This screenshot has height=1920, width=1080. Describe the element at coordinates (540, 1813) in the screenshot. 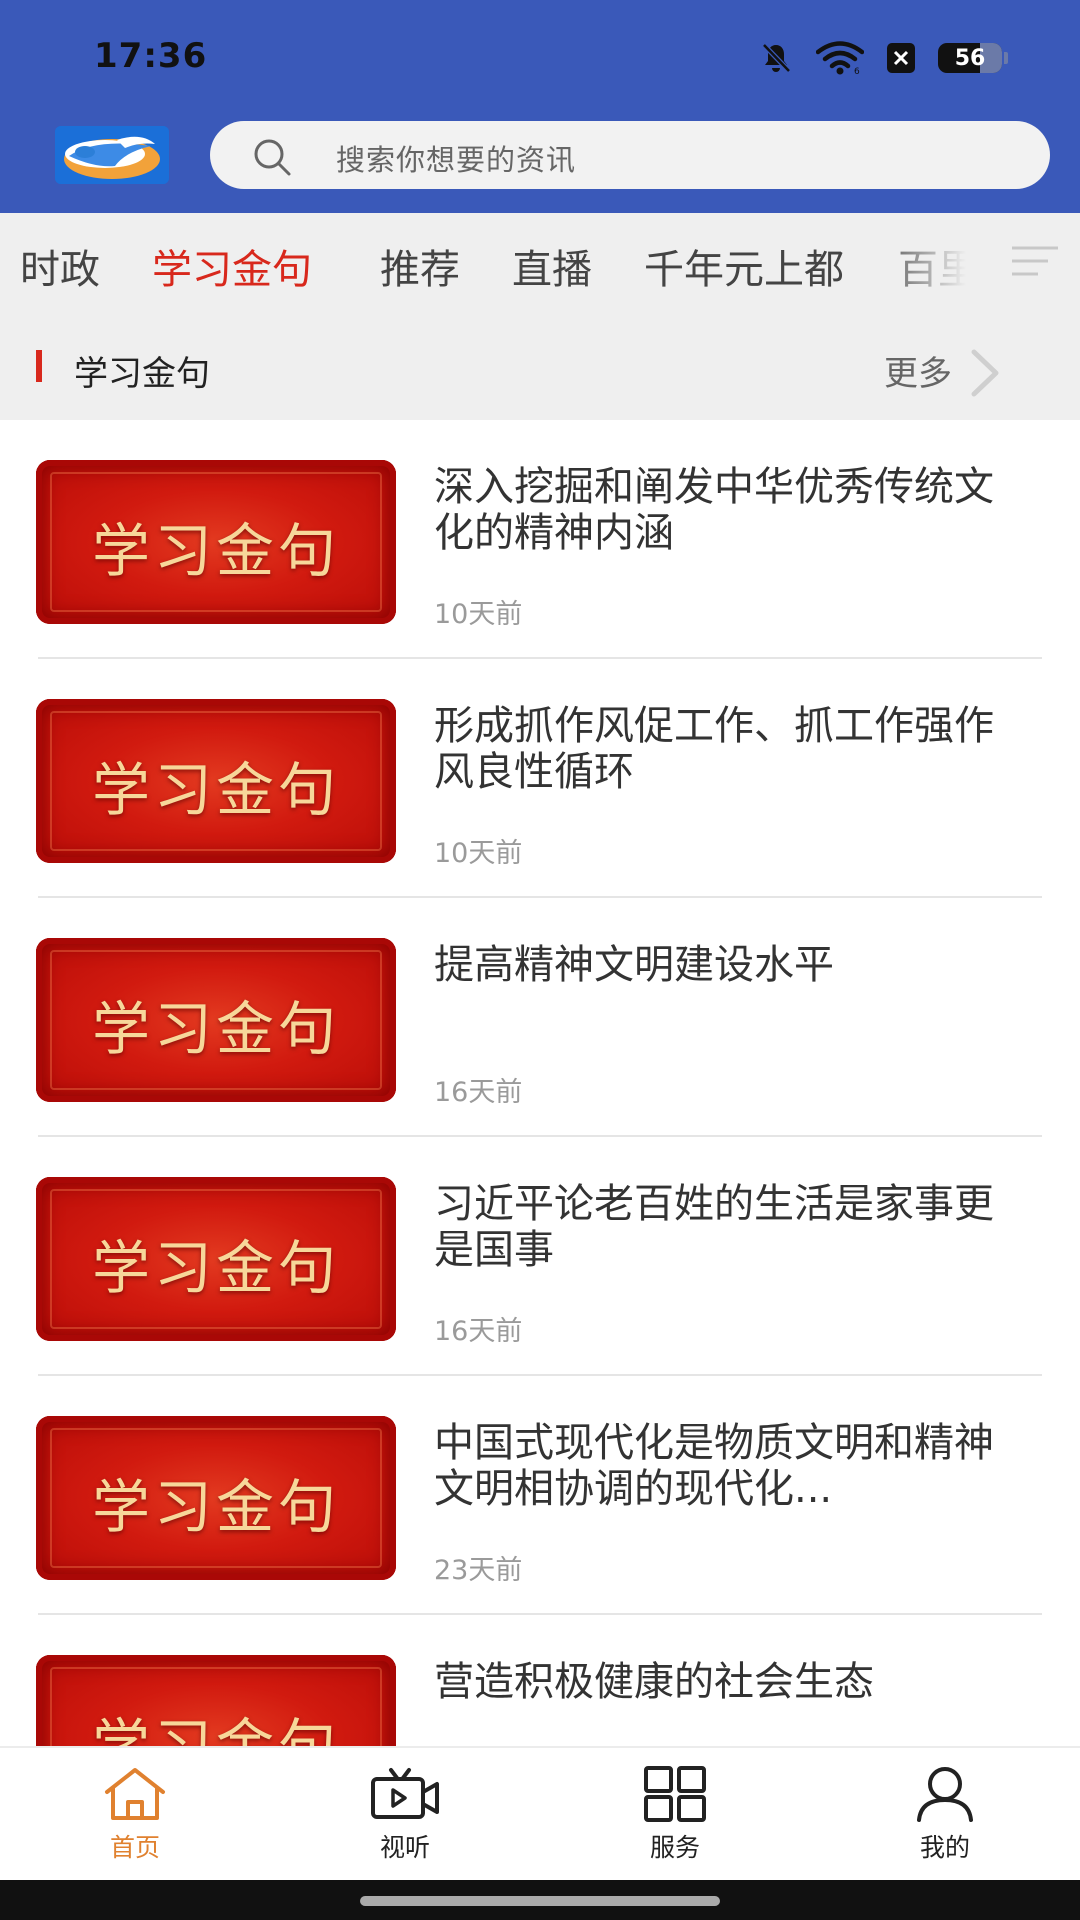

I see `bottom-navigation: 首页 视听 服务 我的` at that location.